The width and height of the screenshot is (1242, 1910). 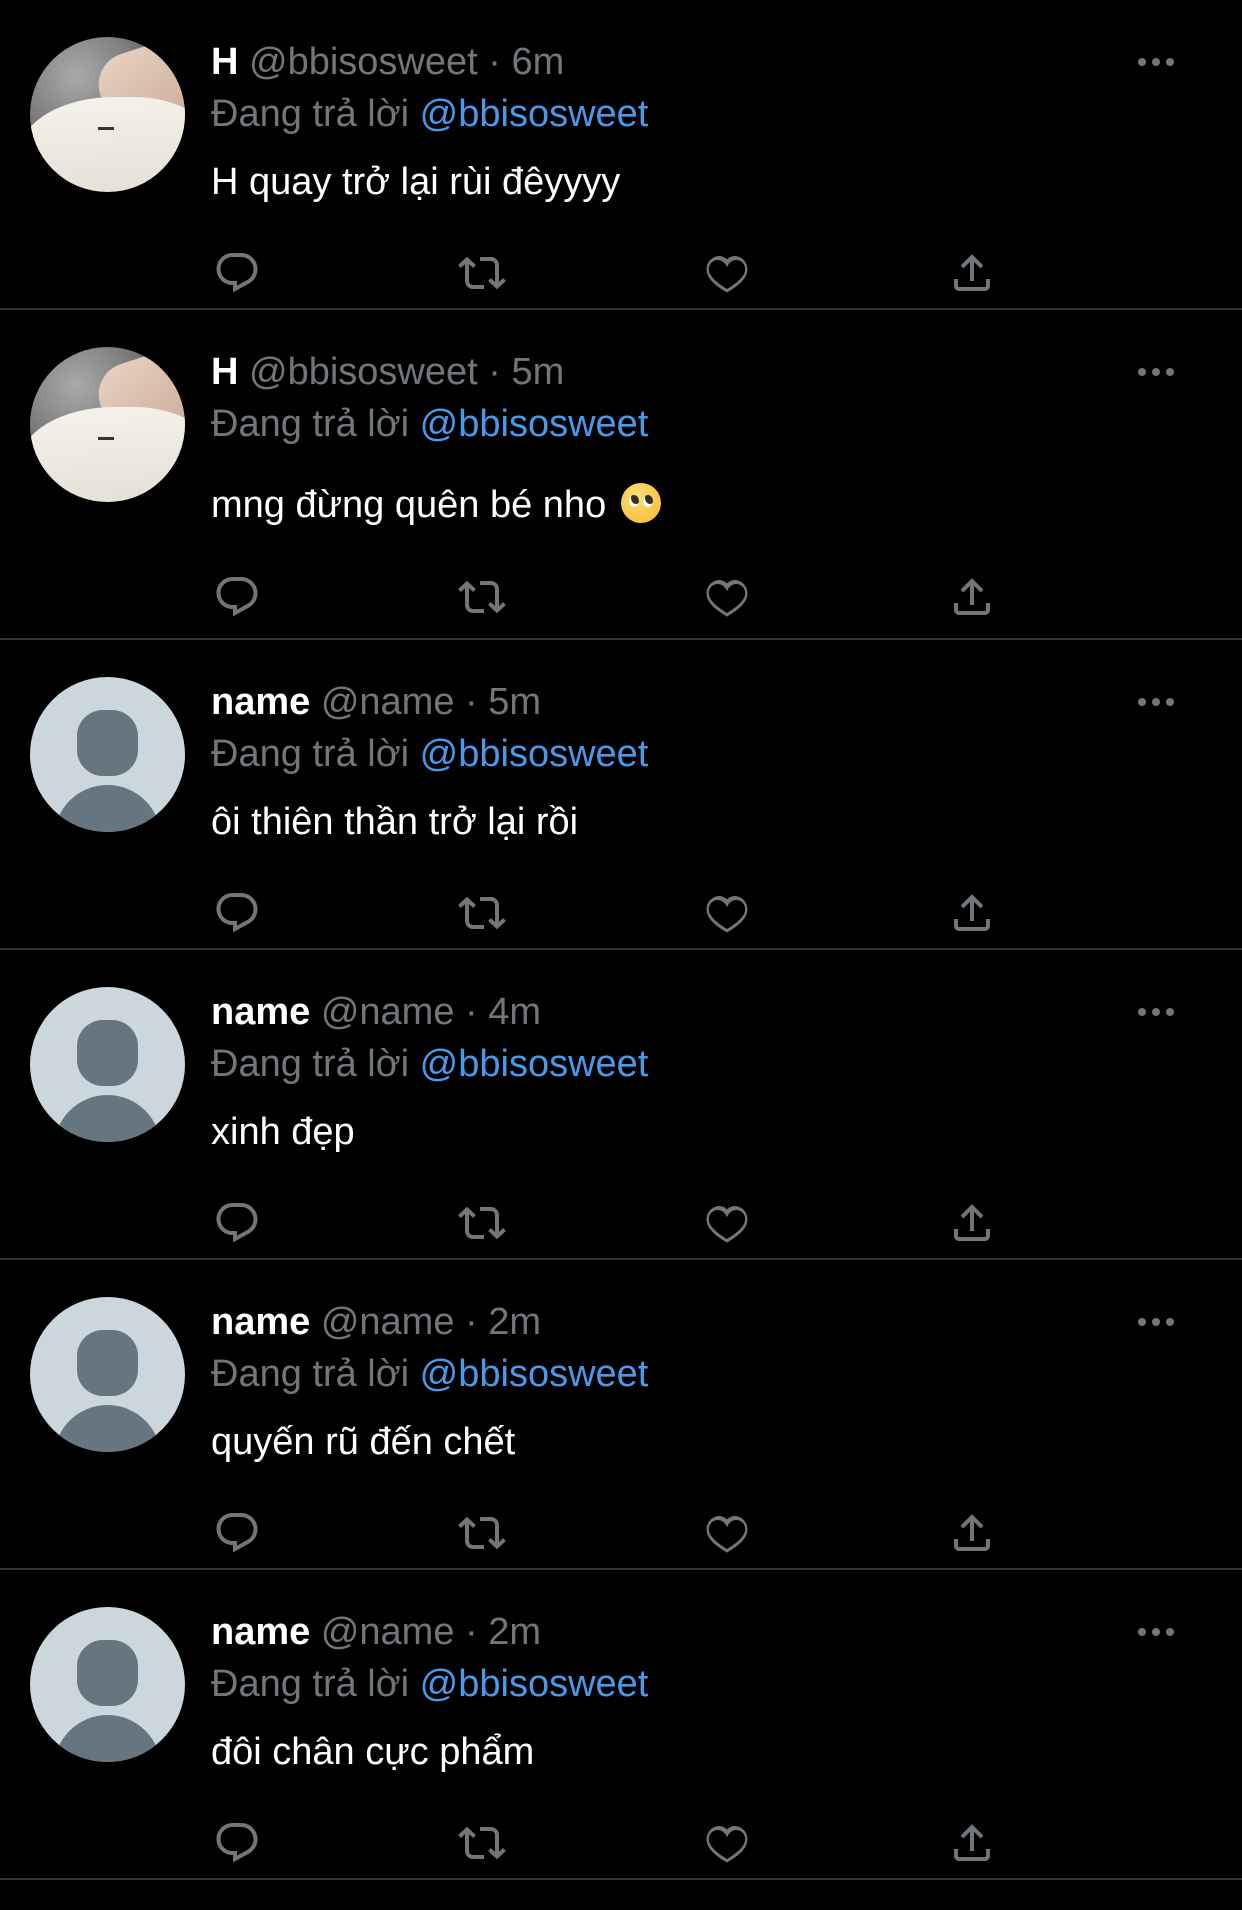 I want to click on tweet-text: quyến rũ đến chết, so click(x=363, y=1442).